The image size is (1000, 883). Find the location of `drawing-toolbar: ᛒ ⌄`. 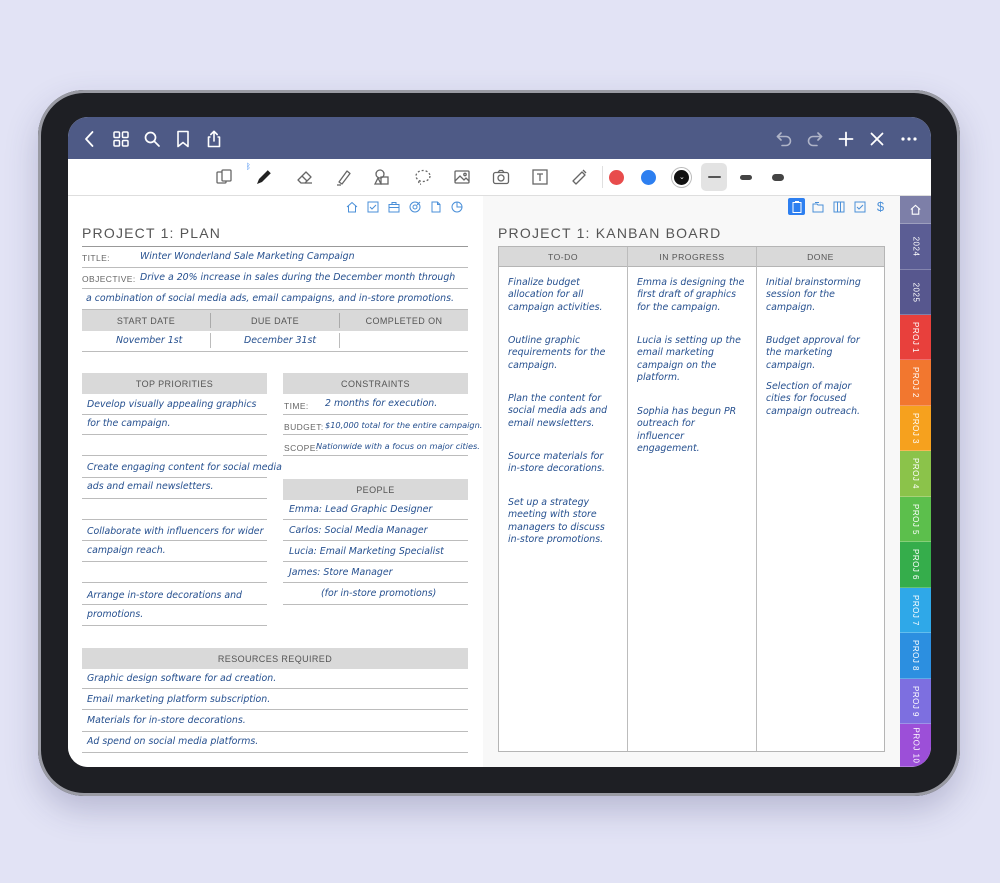

drawing-toolbar: ᛒ ⌄ is located at coordinates (499, 177).